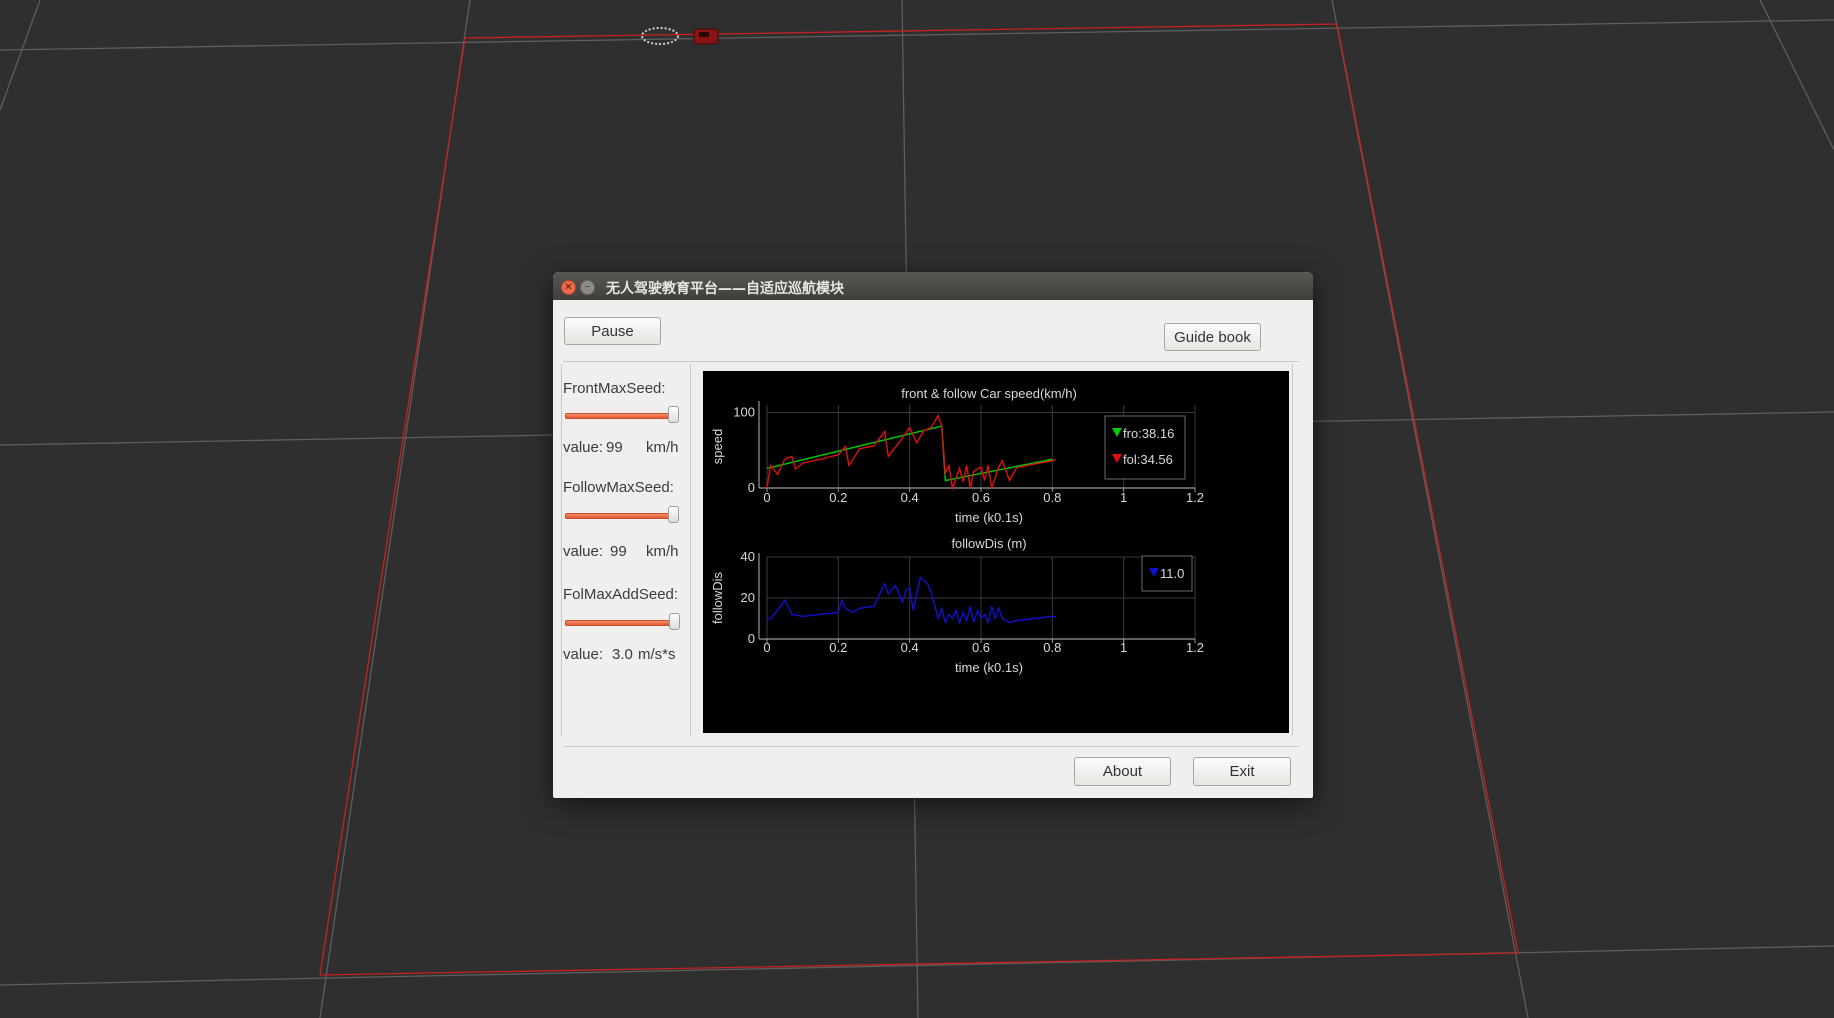 The width and height of the screenshot is (1834, 1018). I want to click on vehicle-model, so click(680, 36).